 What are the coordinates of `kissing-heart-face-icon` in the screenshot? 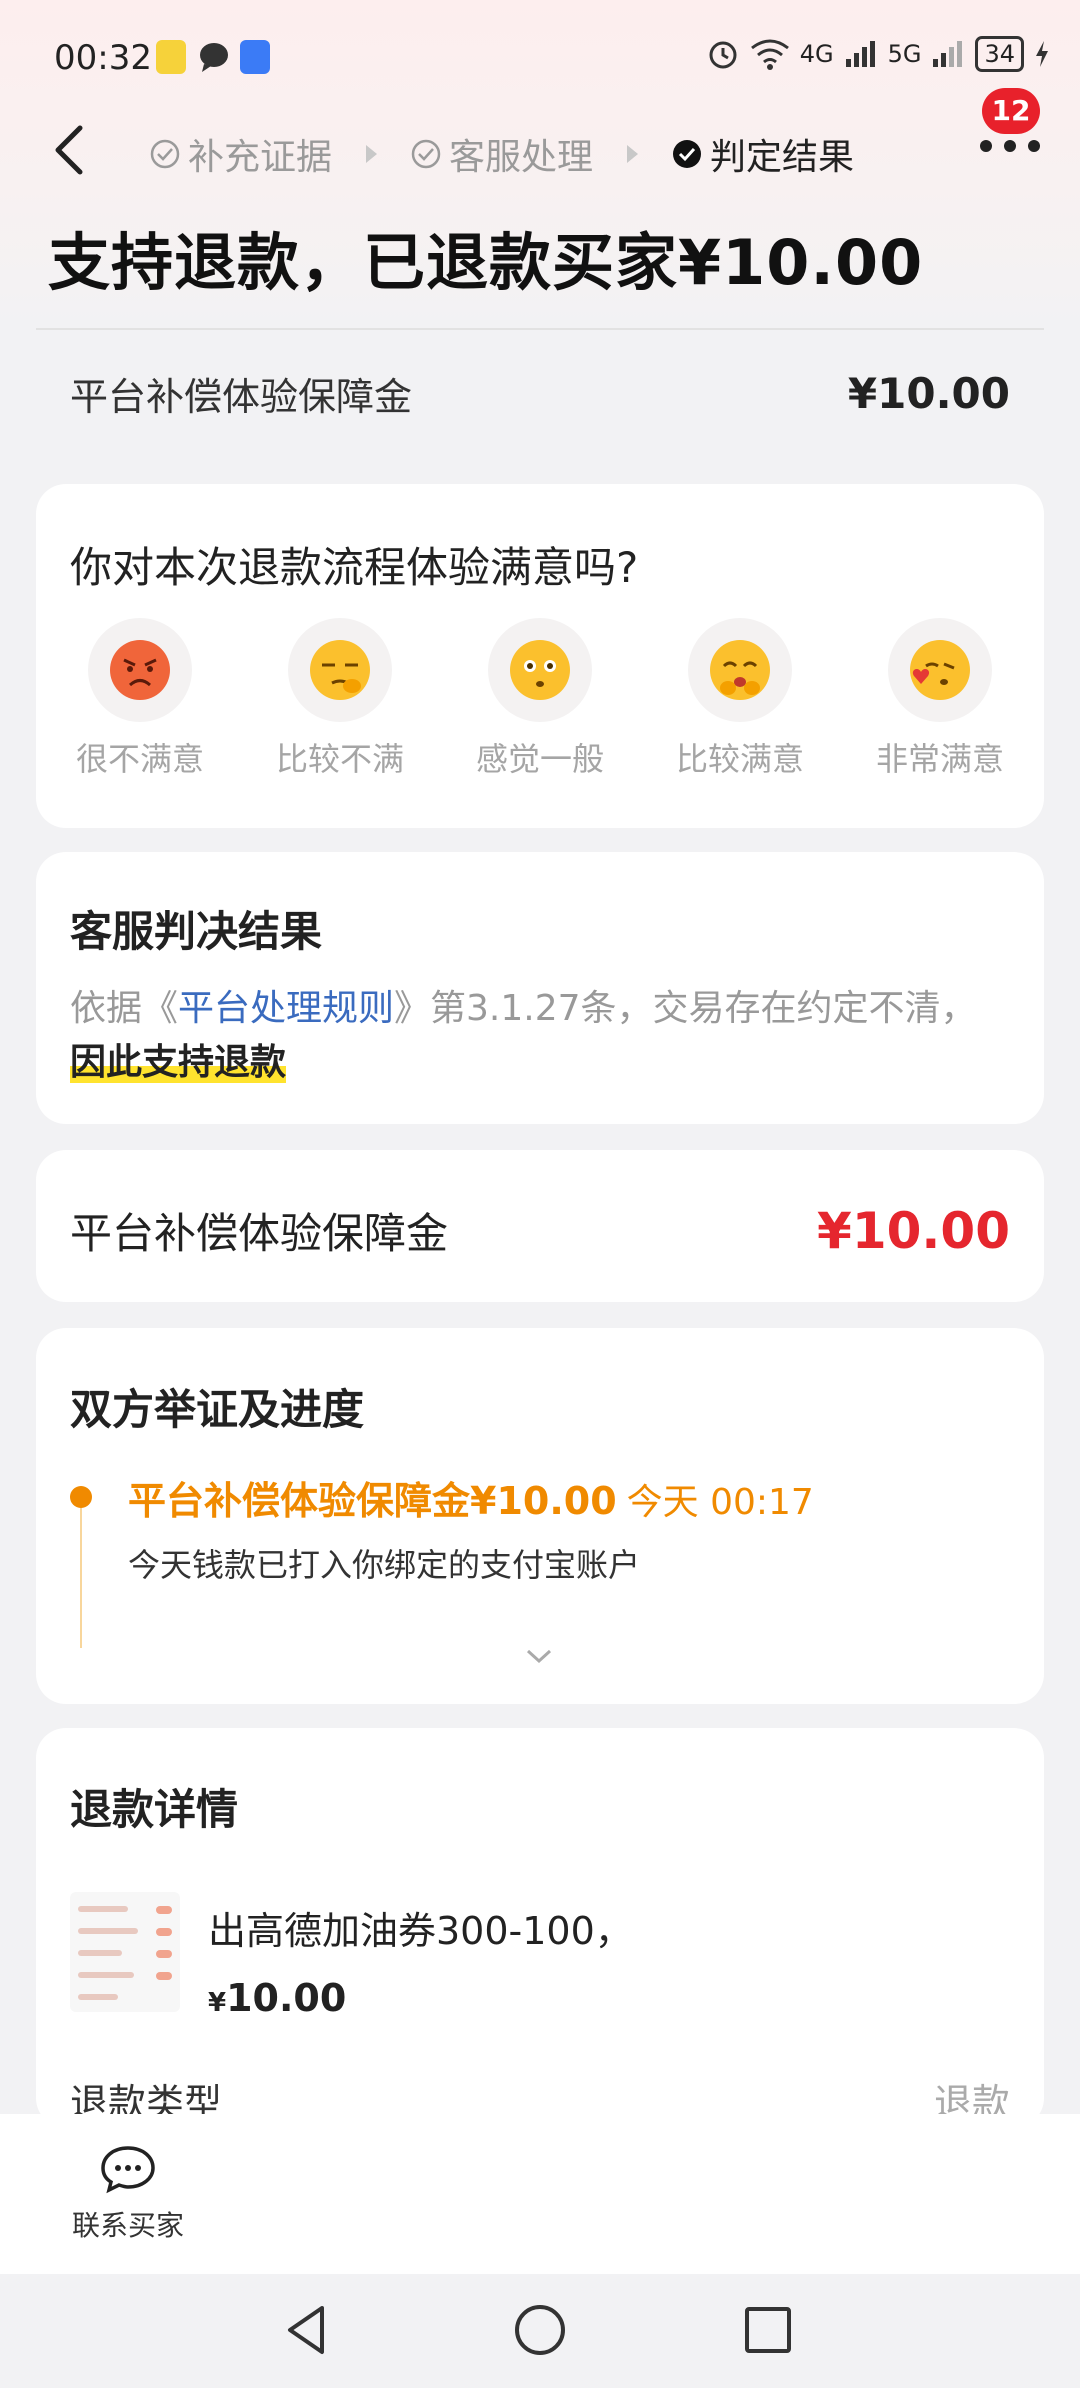 It's located at (940, 670).